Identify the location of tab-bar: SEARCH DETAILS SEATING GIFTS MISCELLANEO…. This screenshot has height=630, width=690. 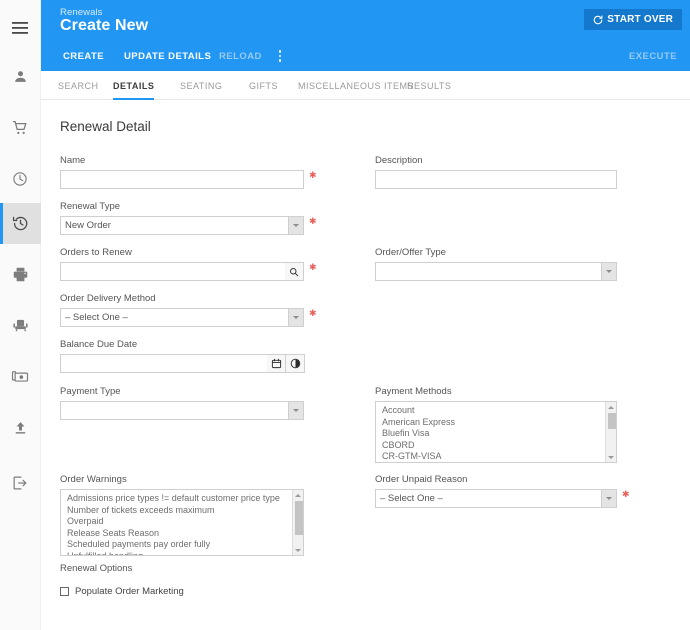
(365, 85).